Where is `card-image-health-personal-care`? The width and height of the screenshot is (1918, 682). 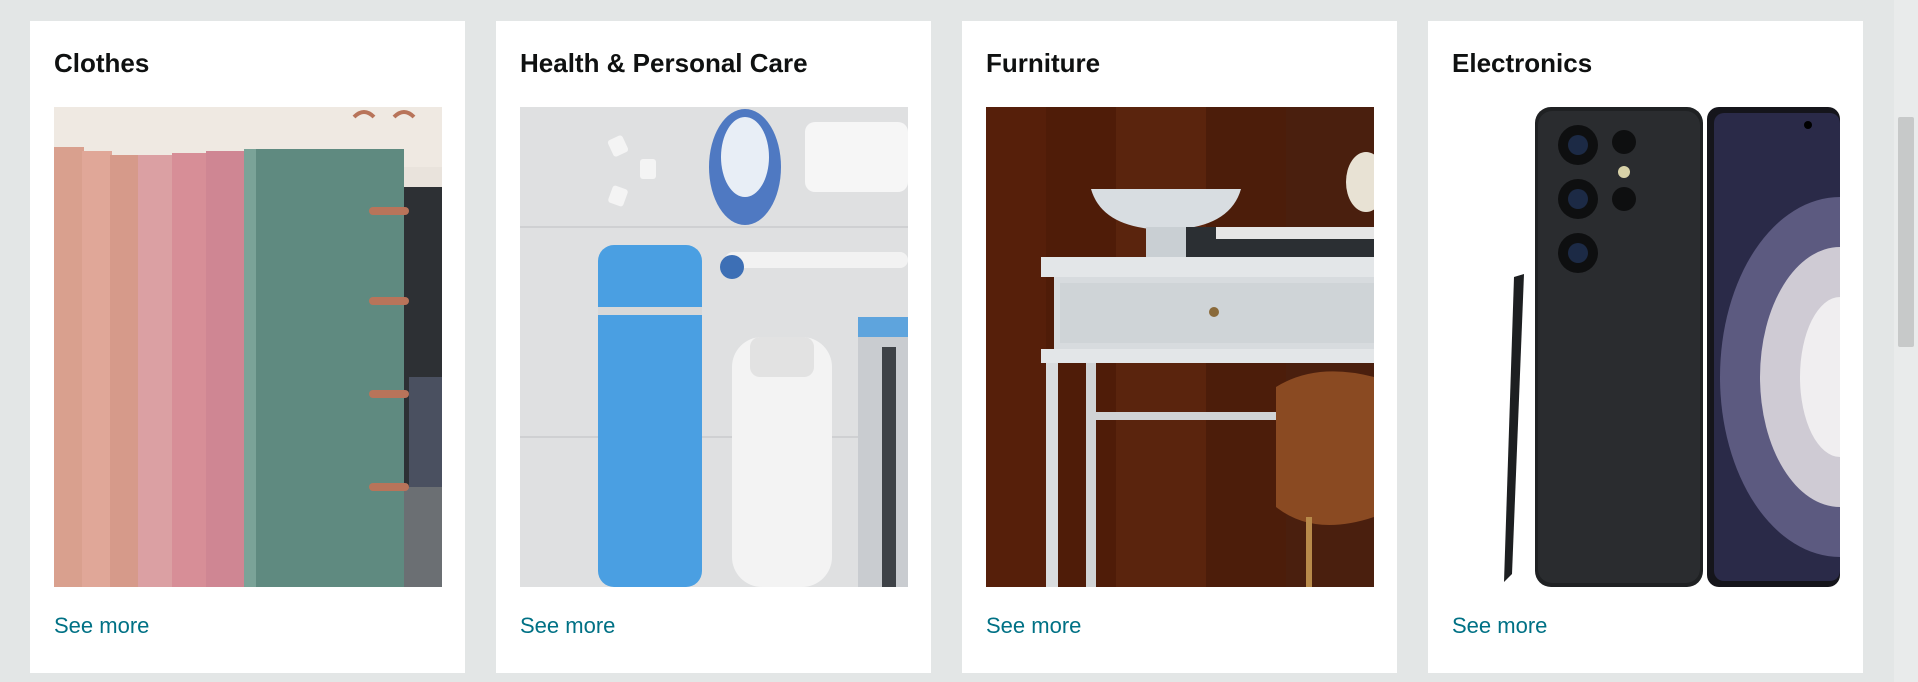
card-image-health-personal-care is located at coordinates (714, 347).